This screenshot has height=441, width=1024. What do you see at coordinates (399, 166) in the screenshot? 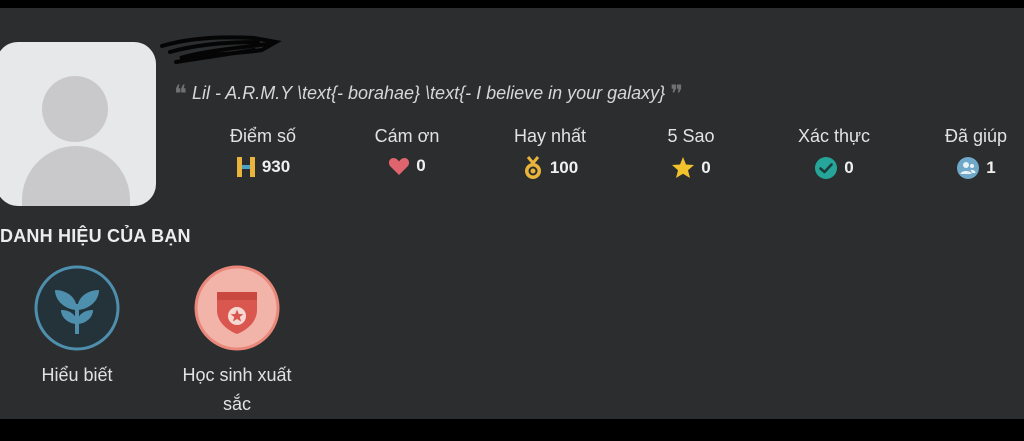
I see `heart-icon` at bounding box center [399, 166].